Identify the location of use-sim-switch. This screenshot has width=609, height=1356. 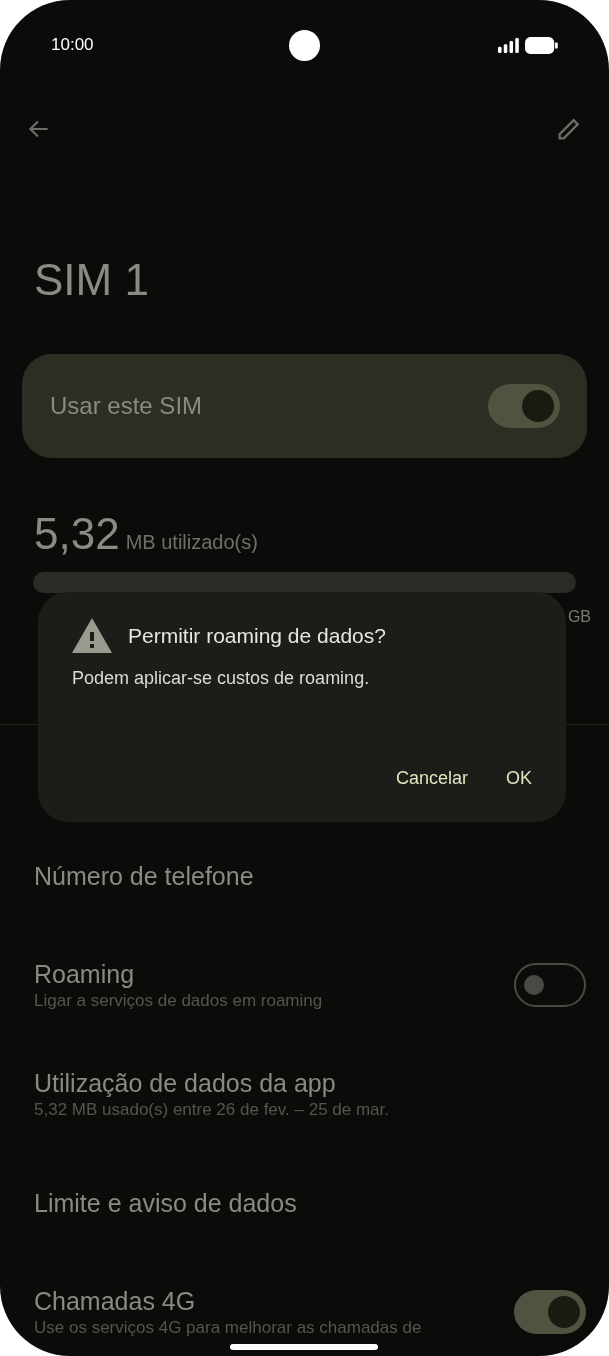
(524, 406).